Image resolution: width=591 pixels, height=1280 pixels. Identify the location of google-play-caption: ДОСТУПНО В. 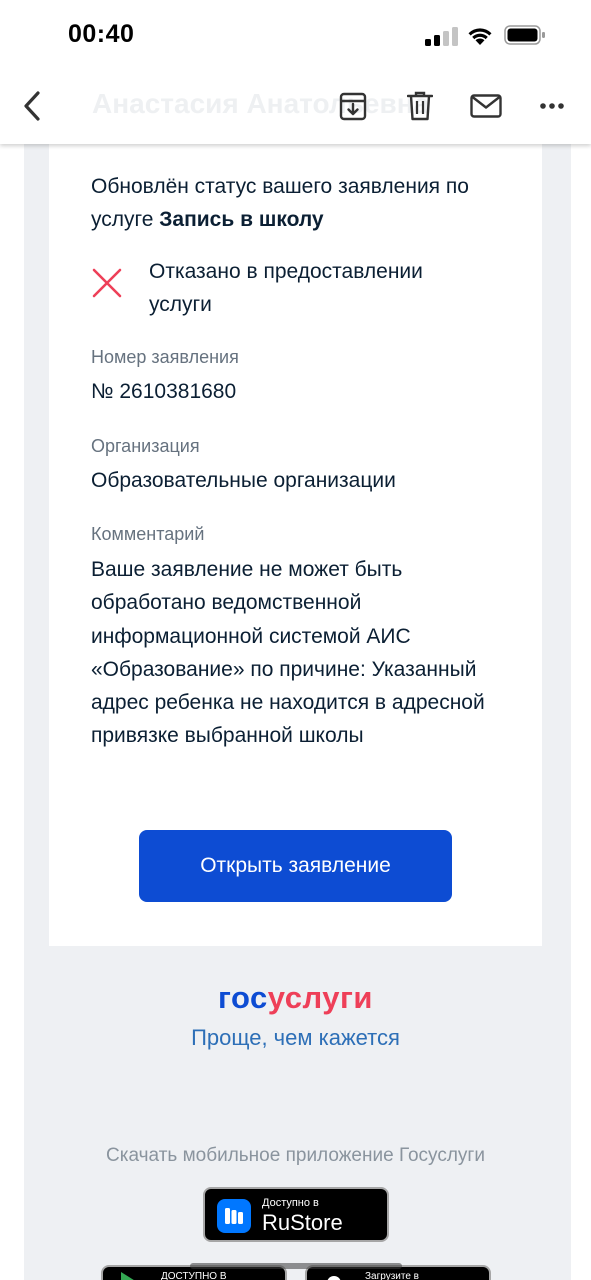
(194, 1275).